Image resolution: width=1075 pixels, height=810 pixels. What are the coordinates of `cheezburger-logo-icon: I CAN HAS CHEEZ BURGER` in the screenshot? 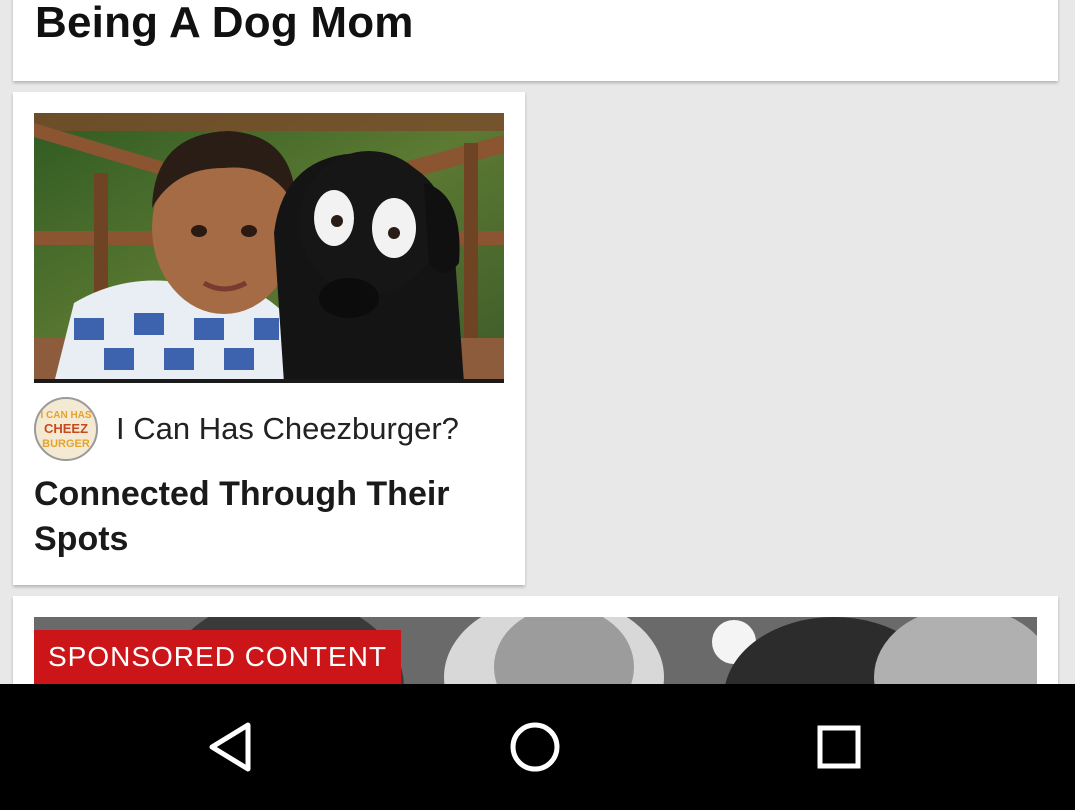 It's located at (66, 429).